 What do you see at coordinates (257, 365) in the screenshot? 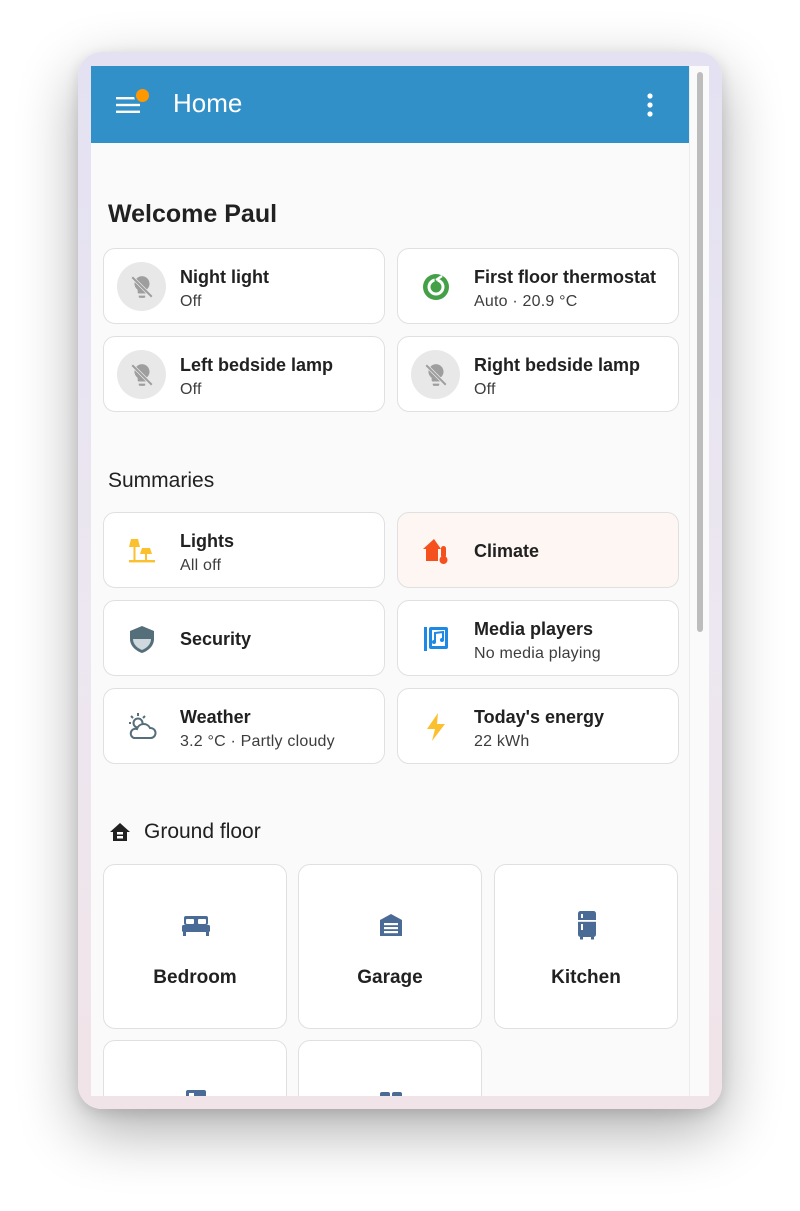
I see `tile-name: Left bedside lamp` at bounding box center [257, 365].